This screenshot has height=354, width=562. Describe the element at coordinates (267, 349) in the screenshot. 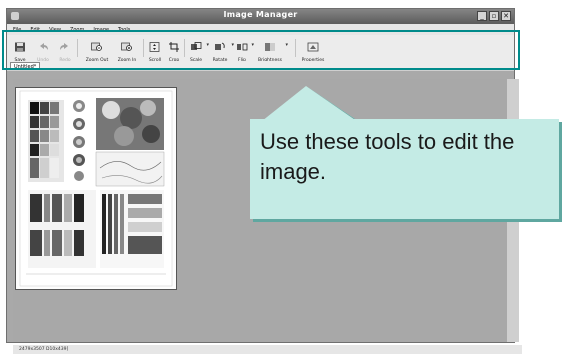

I see `status-bar: 2479x3507 D10x439]` at that location.